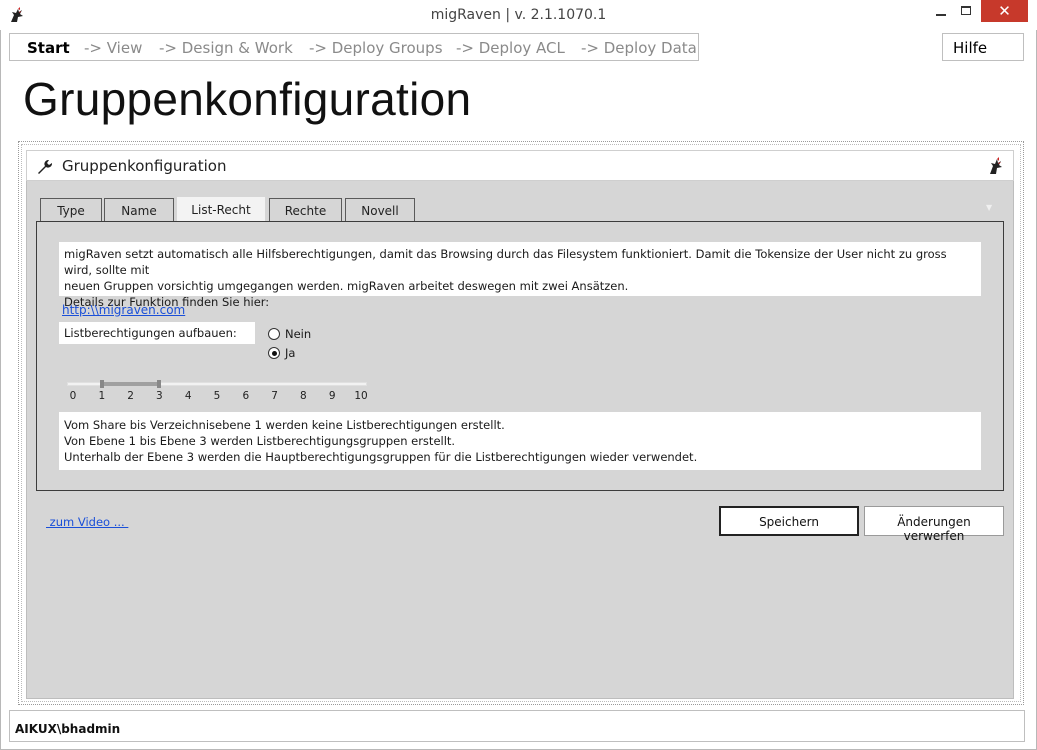 This screenshot has width=1037, height=750. I want to click on migraven-website-link: http:\\migraven.com, so click(123, 310).